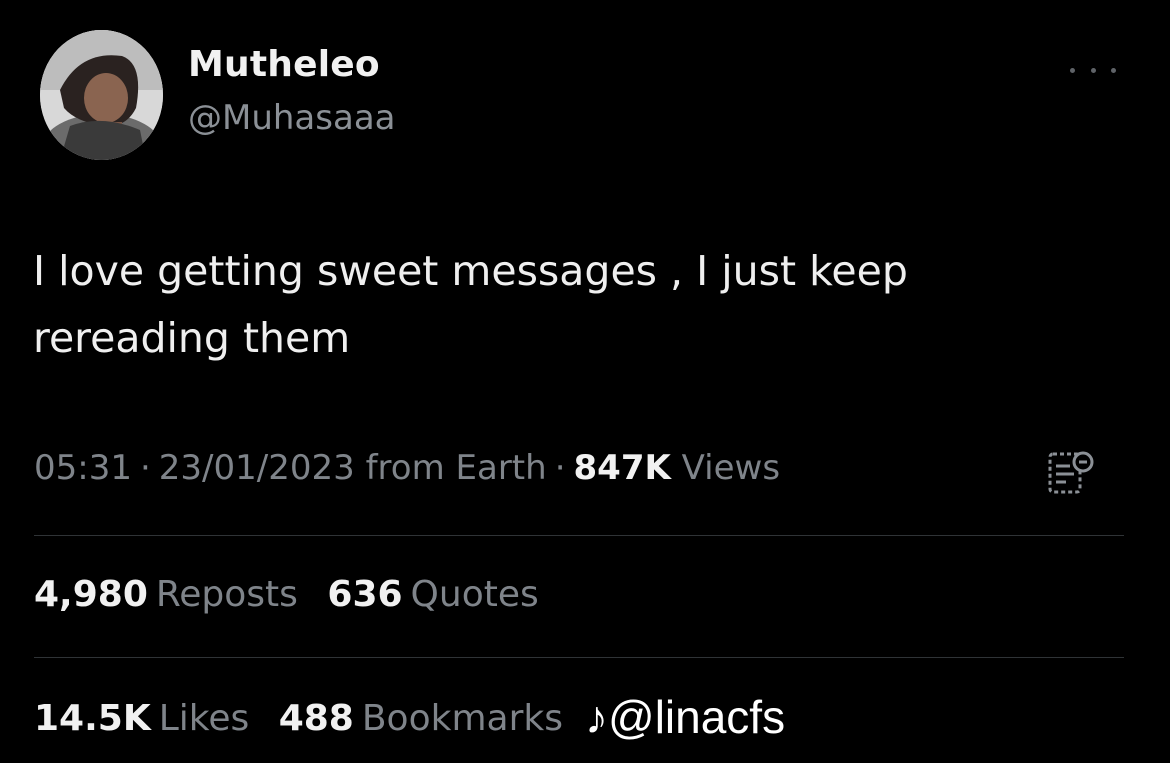 This screenshot has width=1170, height=763. I want to click on stats-row-likes: 14.5K Likes 488 Bookmarks, so click(307, 718).